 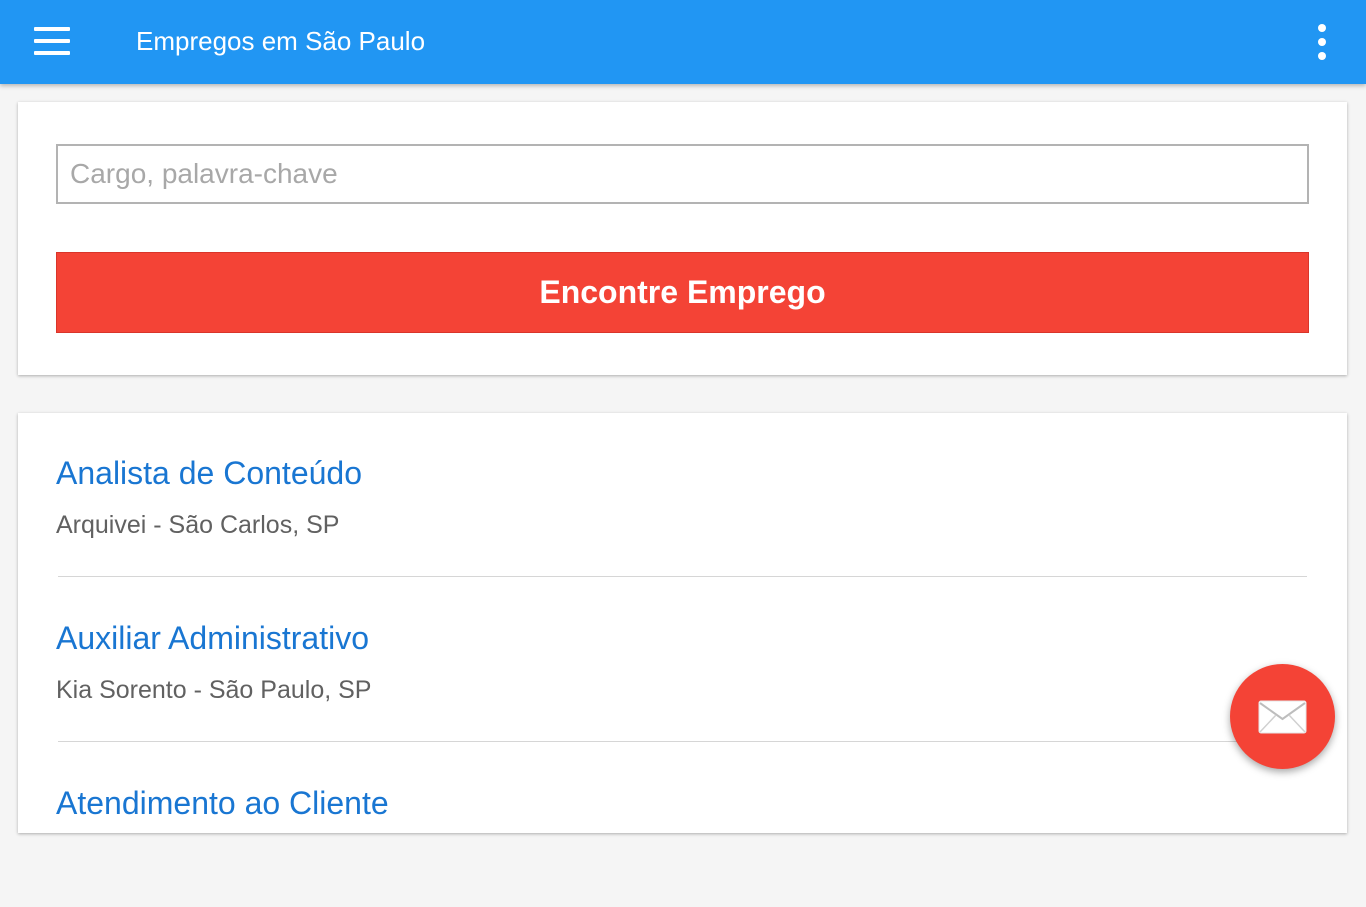 I want to click on search-input, so click(x=682, y=174).